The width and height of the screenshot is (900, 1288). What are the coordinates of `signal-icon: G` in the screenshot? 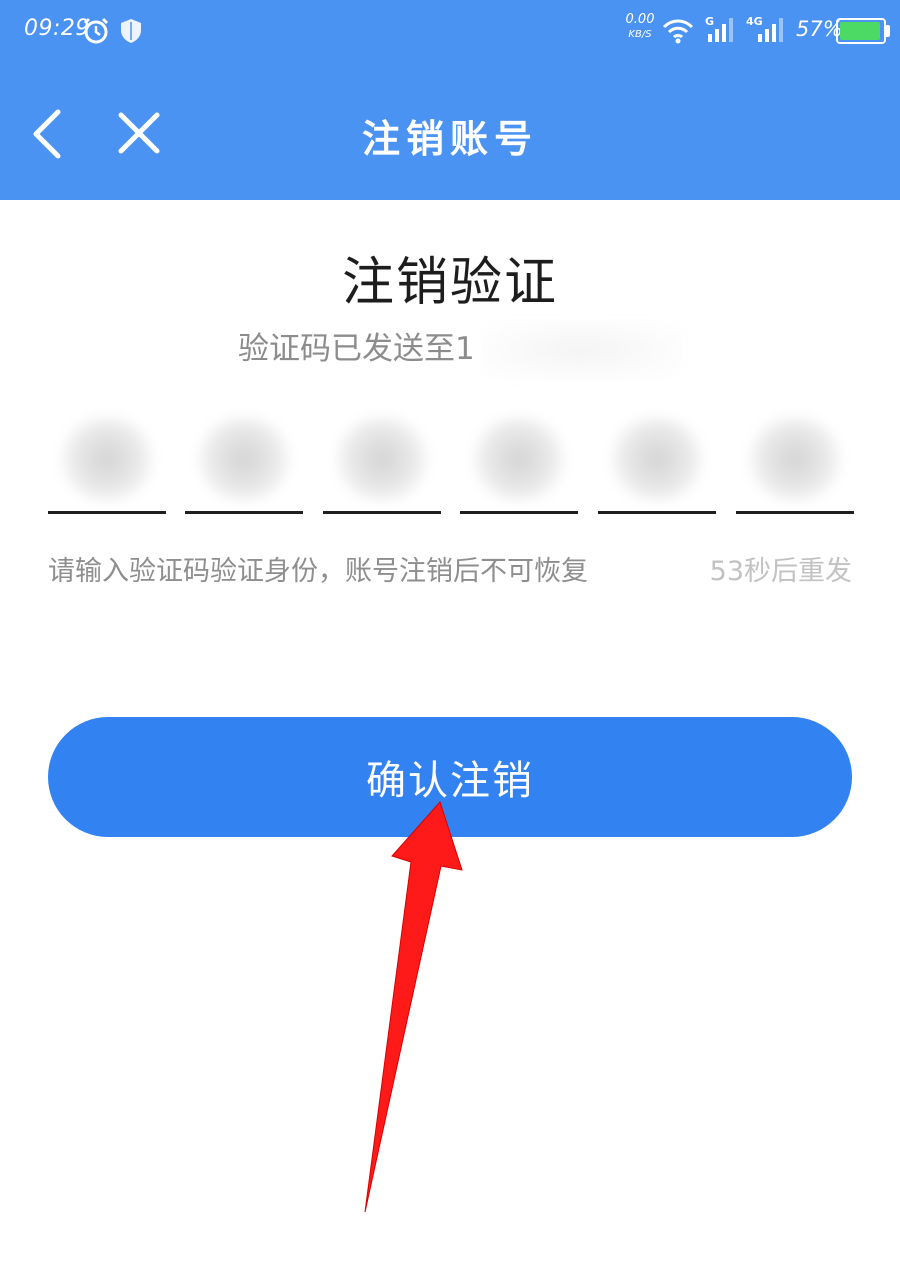 It's located at (722, 32).